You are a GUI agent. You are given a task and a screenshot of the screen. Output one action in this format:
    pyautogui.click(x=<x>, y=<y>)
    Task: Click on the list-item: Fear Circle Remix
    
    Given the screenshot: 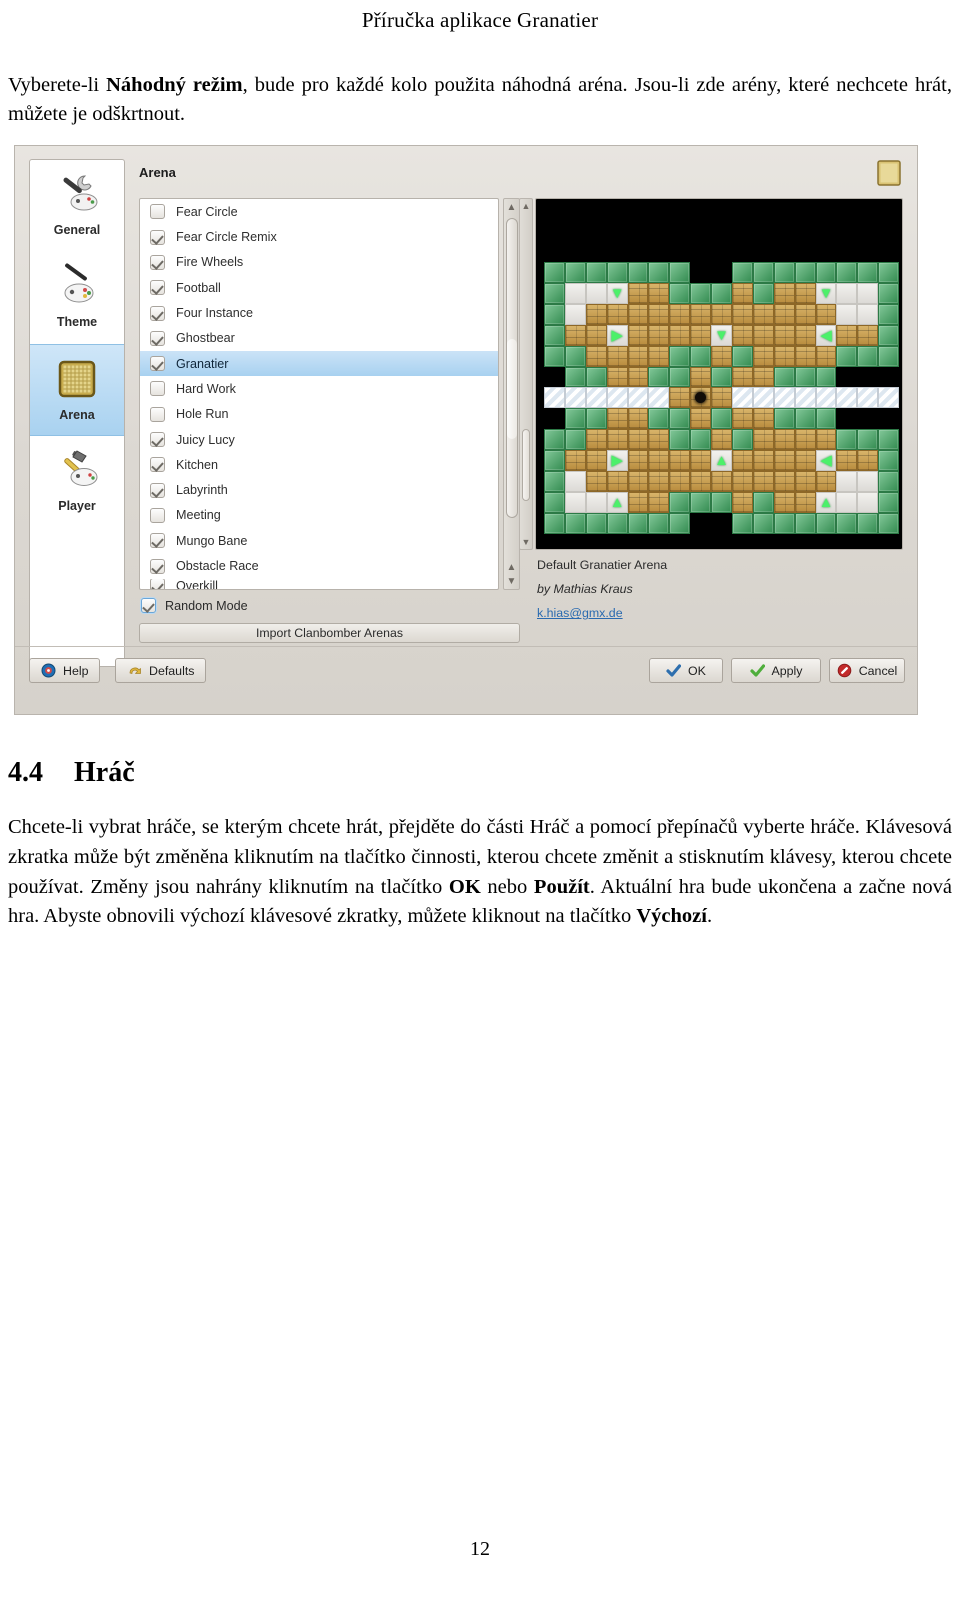 What is the action you would take?
    pyautogui.click(x=319, y=237)
    